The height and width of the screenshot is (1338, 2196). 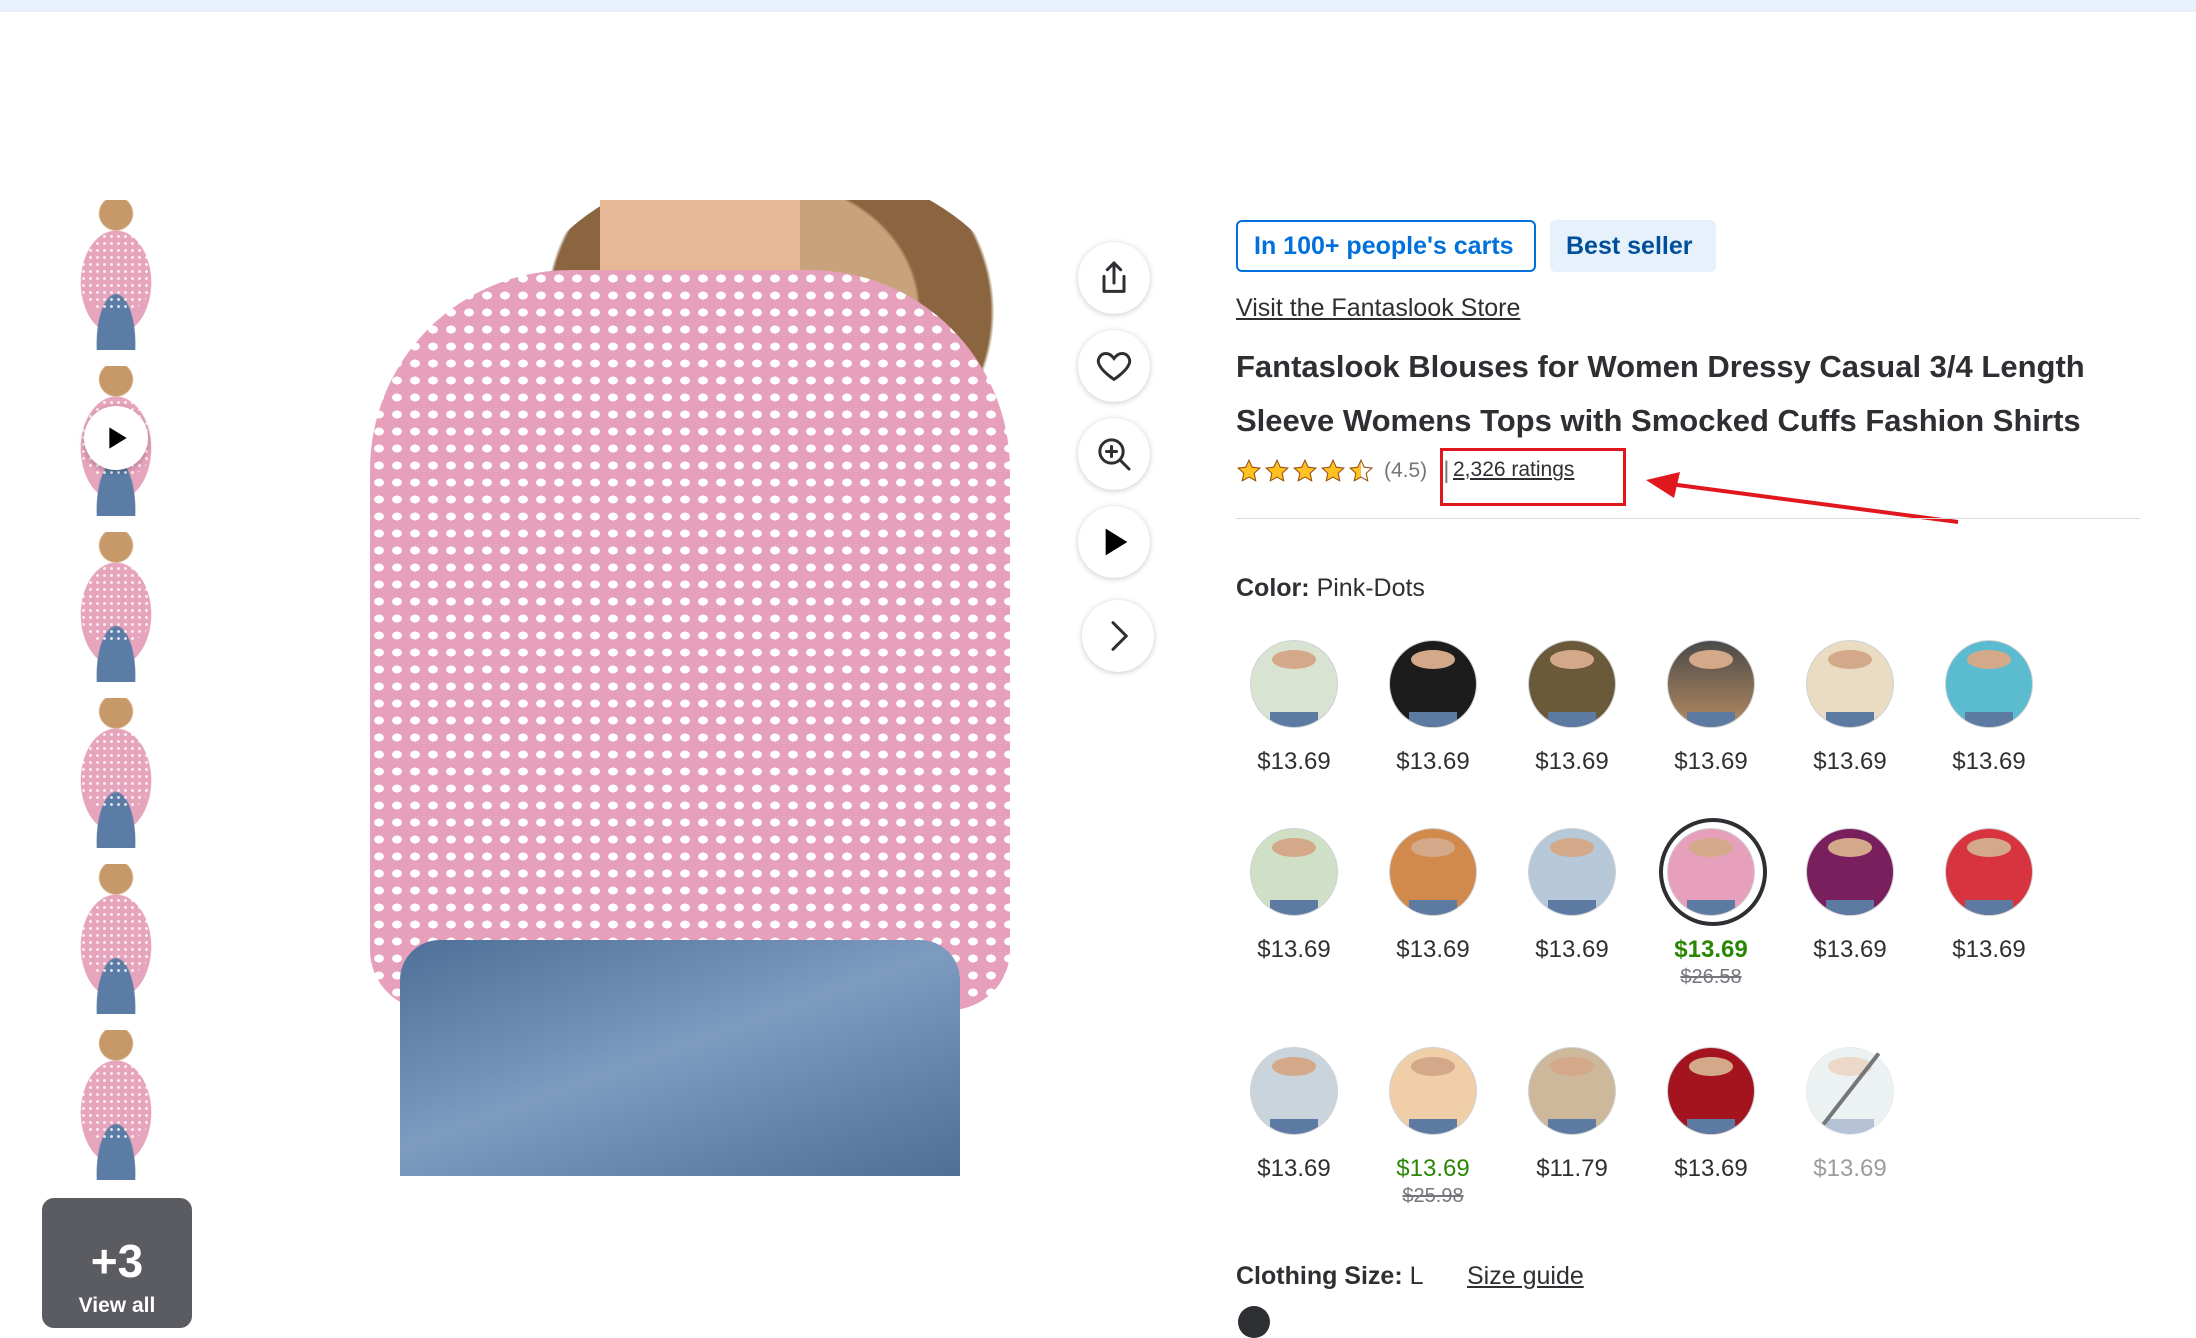 I want to click on color-label-title: Color:, so click(x=1273, y=588).